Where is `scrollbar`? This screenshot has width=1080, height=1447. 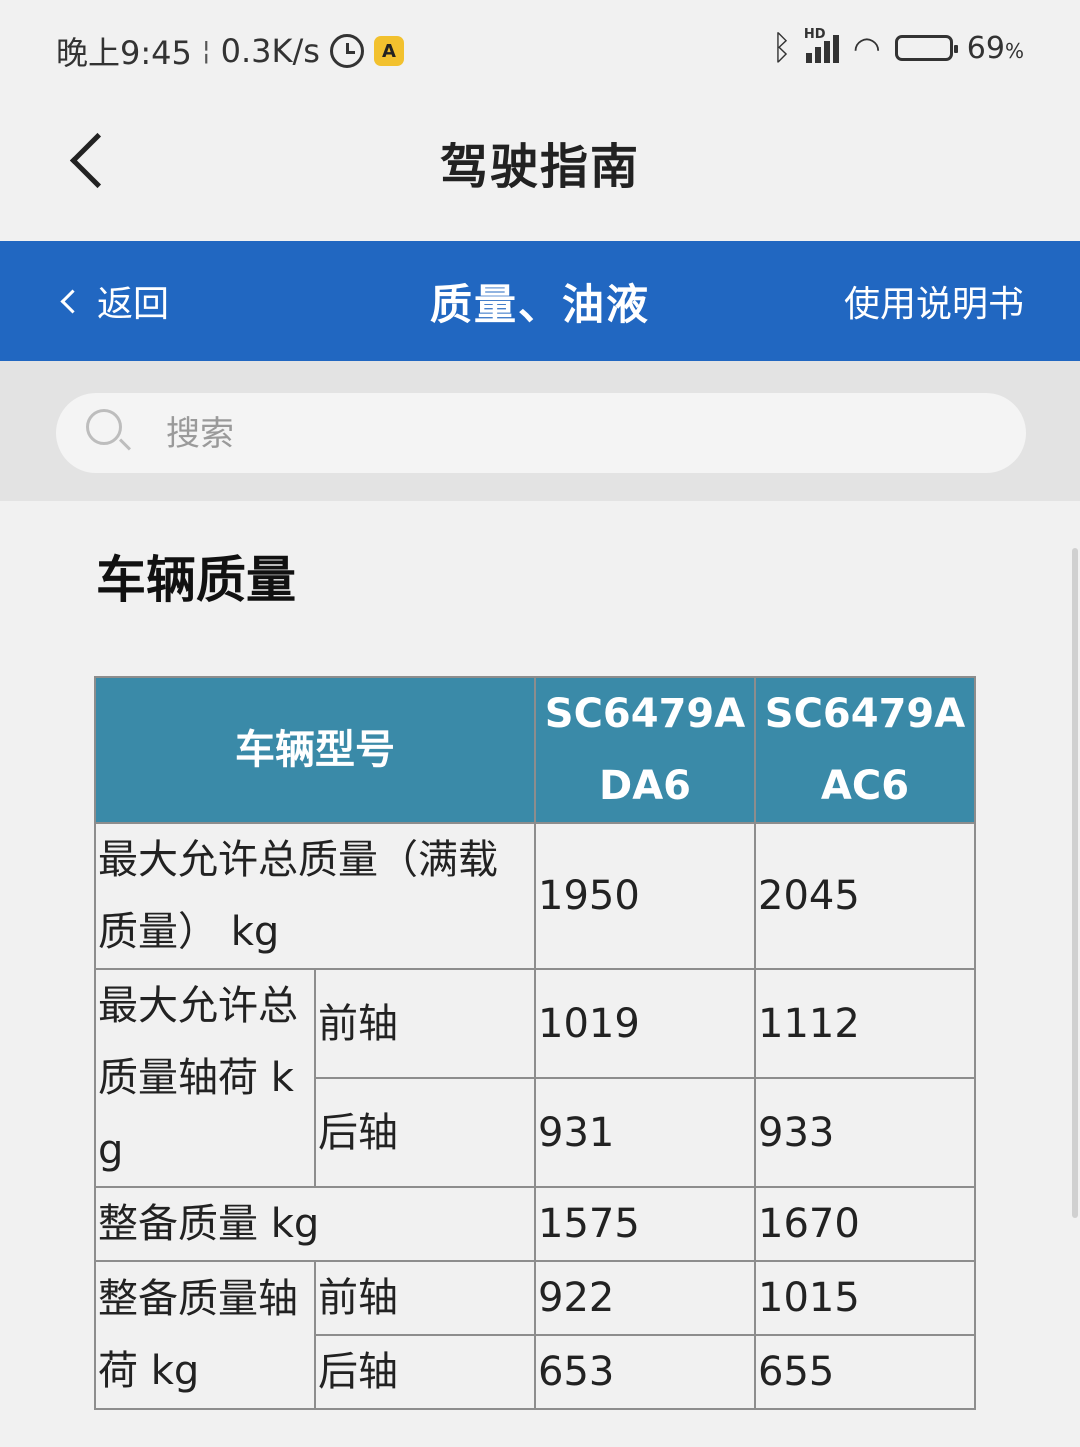
scrollbar is located at coordinates (1075, 883).